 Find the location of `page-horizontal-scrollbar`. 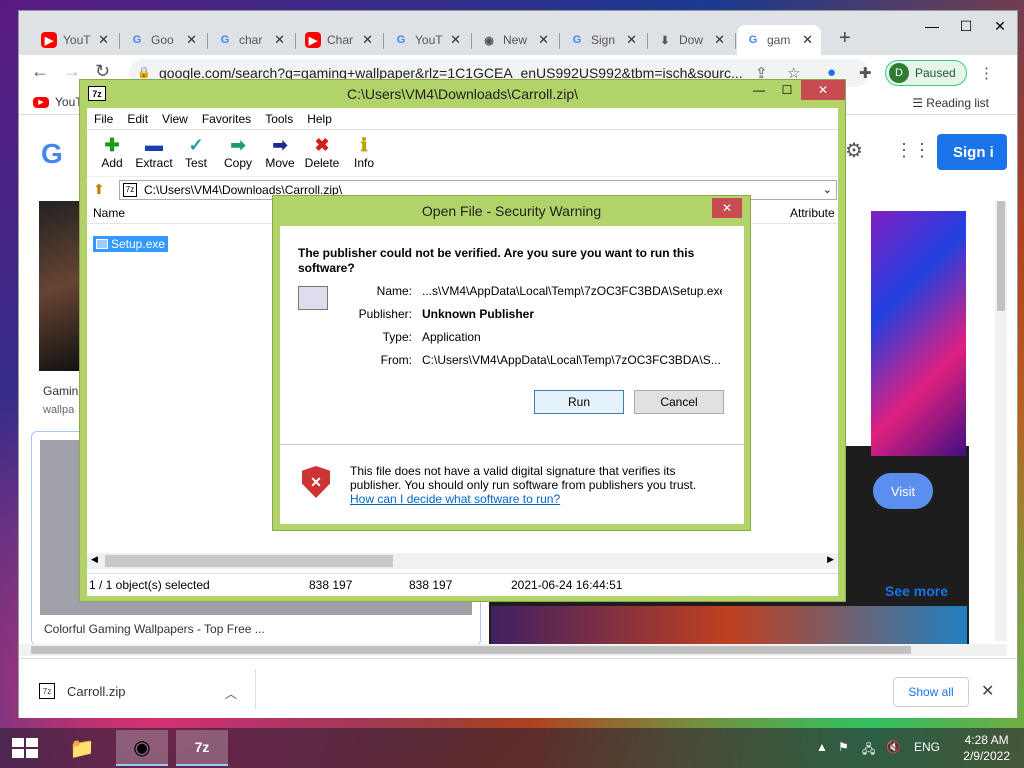

page-horizontal-scrollbar is located at coordinates (513, 650).